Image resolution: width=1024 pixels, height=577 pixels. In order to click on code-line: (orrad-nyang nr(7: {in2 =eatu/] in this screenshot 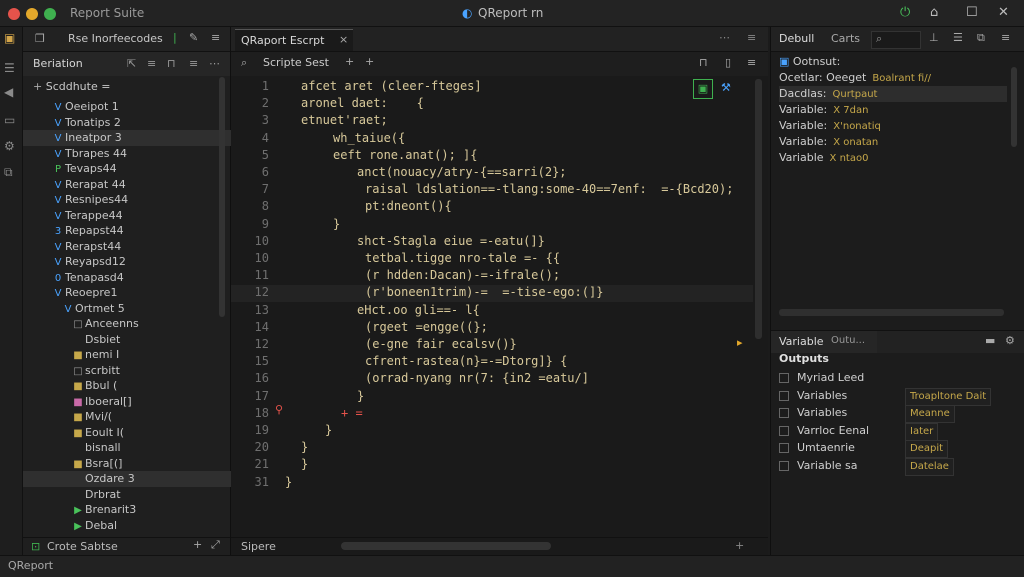, I will do `click(477, 378)`.